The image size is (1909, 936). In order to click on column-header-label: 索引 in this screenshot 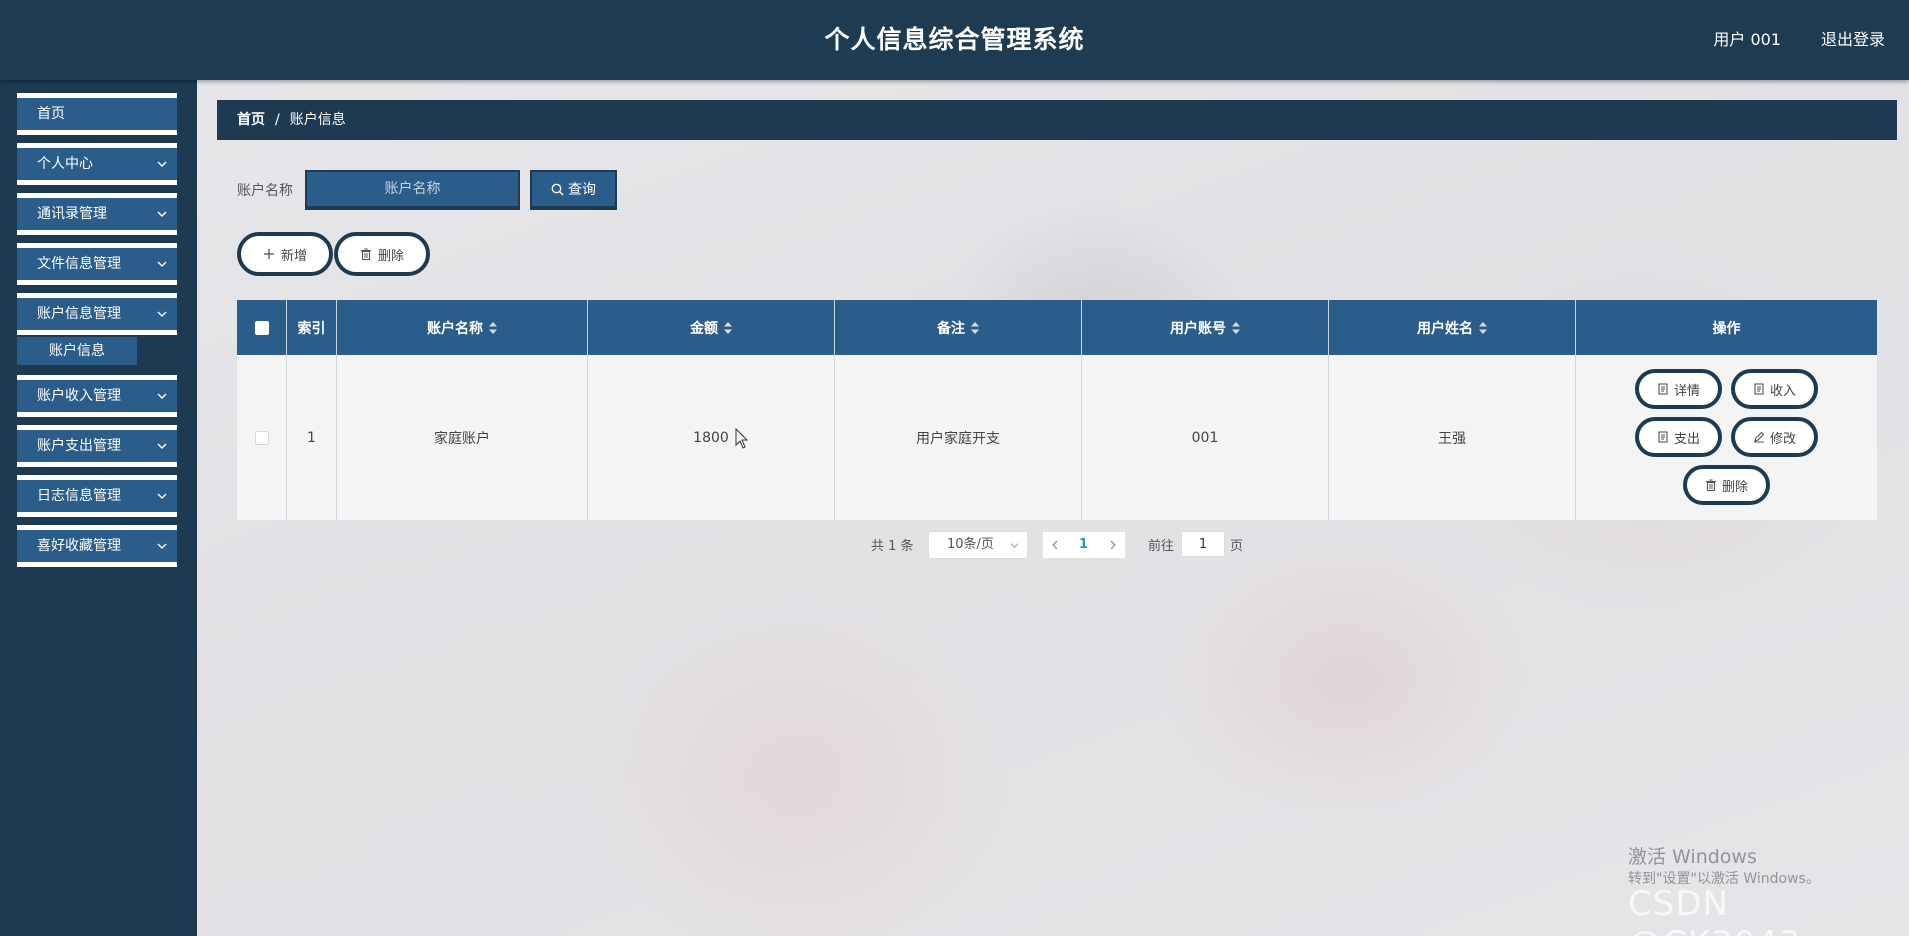, I will do `click(311, 328)`.